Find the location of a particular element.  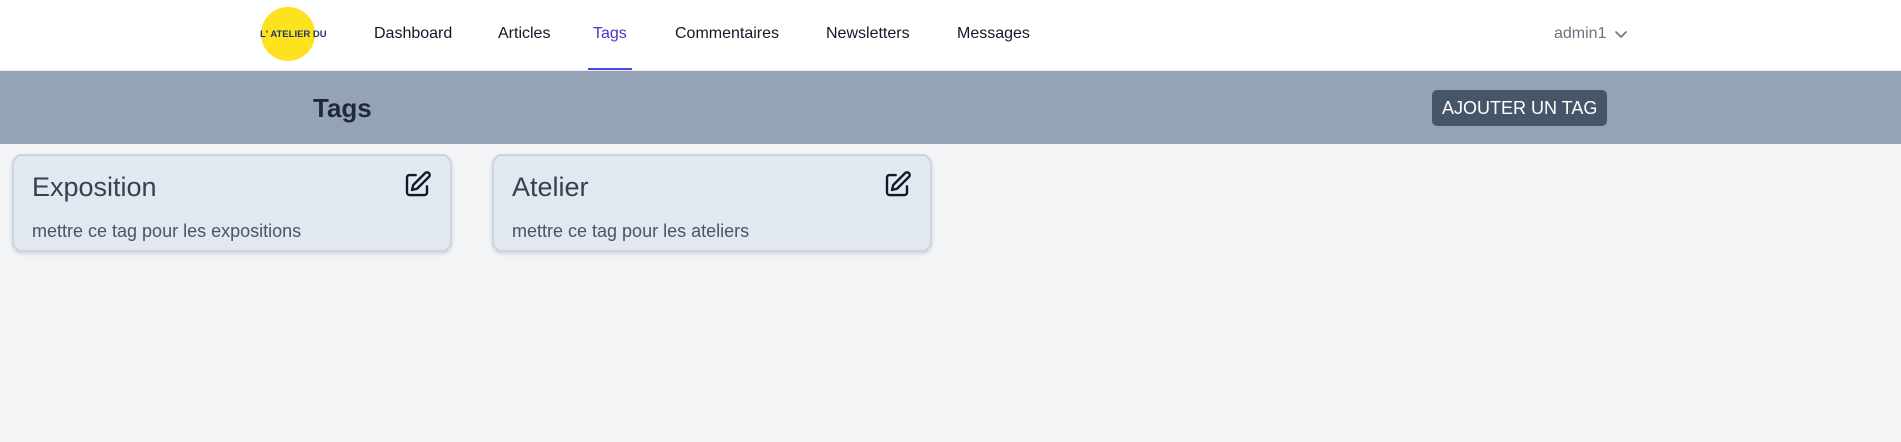

logo-text: L' ATELIER DU SUD is located at coordinates (294, 34).